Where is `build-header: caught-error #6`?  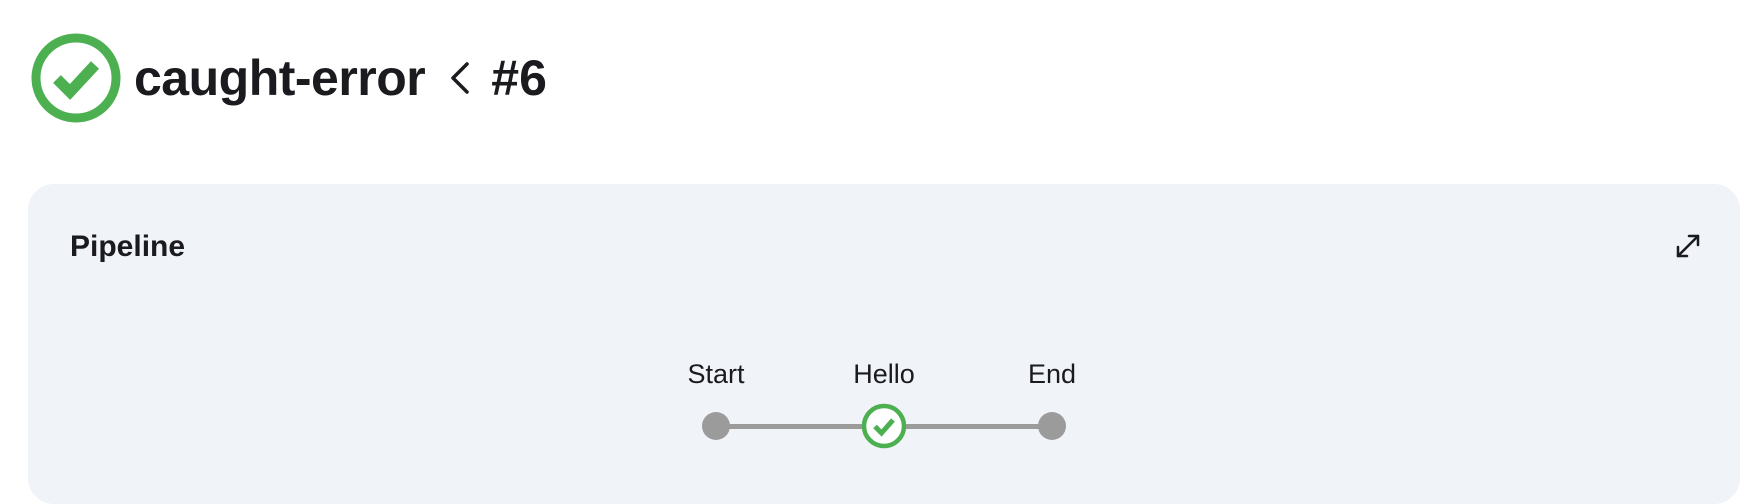
build-header: caught-error #6 is located at coordinates (288, 78).